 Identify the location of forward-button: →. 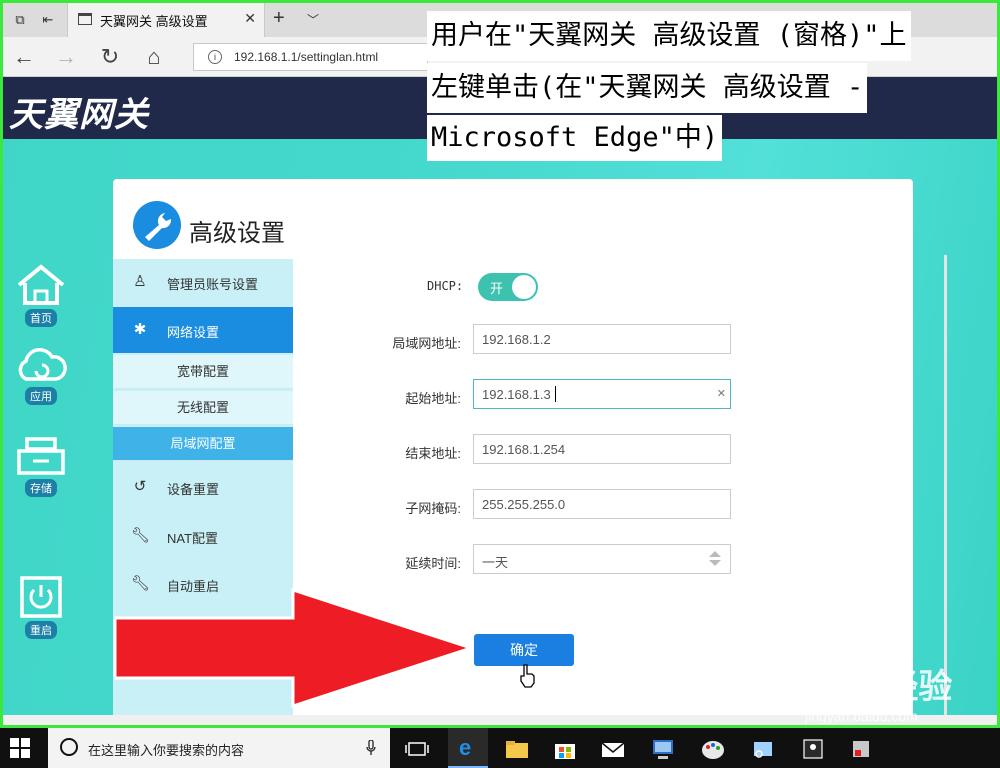
(66, 57).